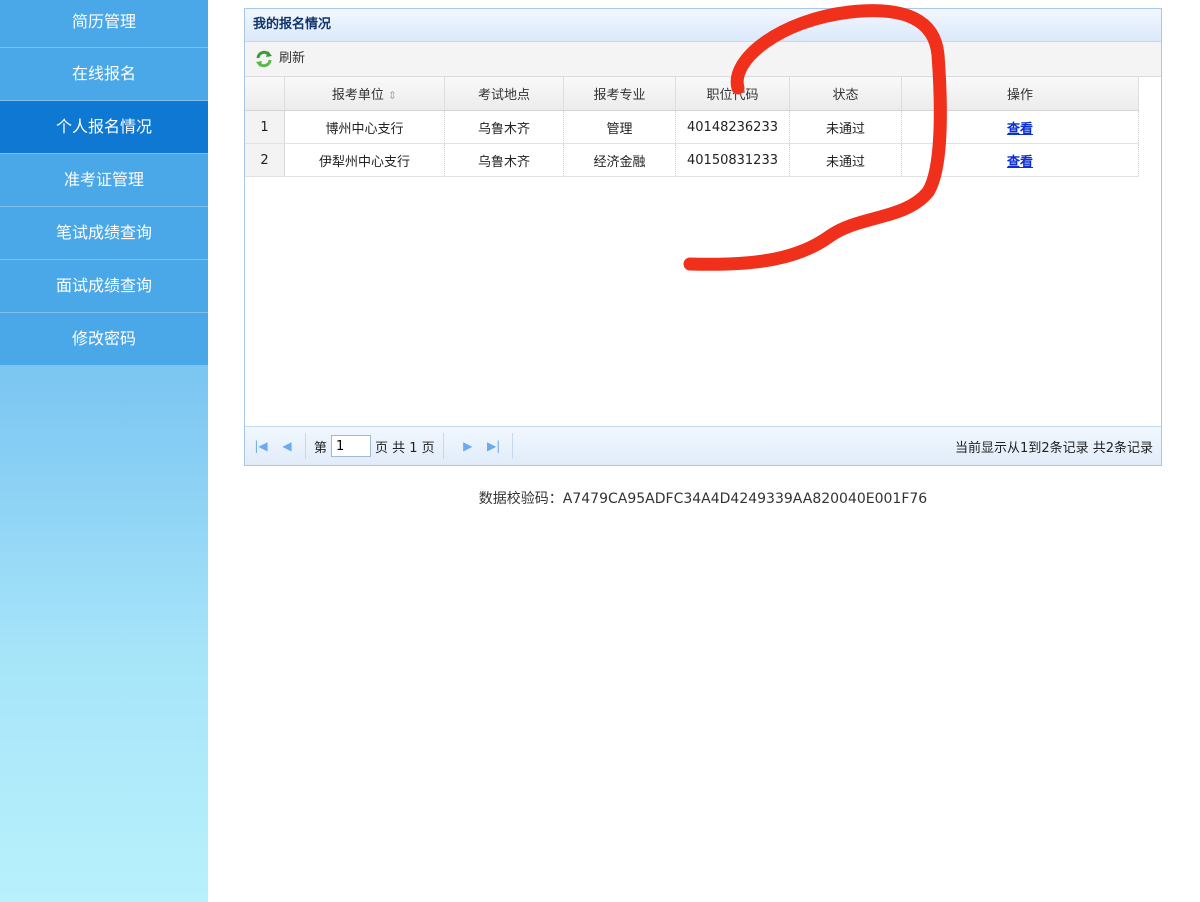 Image resolution: width=1200 pixels, height=902 pixels. I want to click on sidebar-item-resume: 简历管理, so click(104, 24).